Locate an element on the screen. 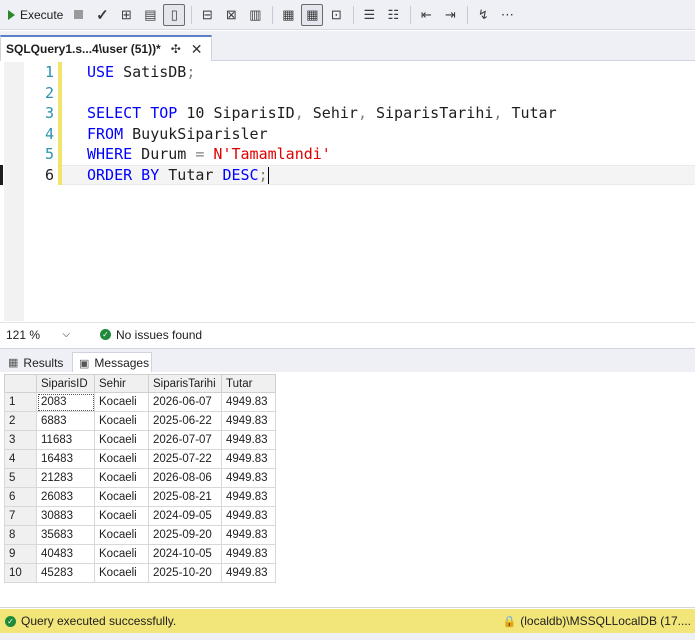 Image resolution: width=695 pixels, height=640 pixels. row-number: 6 is located at coordinates (20, 497).